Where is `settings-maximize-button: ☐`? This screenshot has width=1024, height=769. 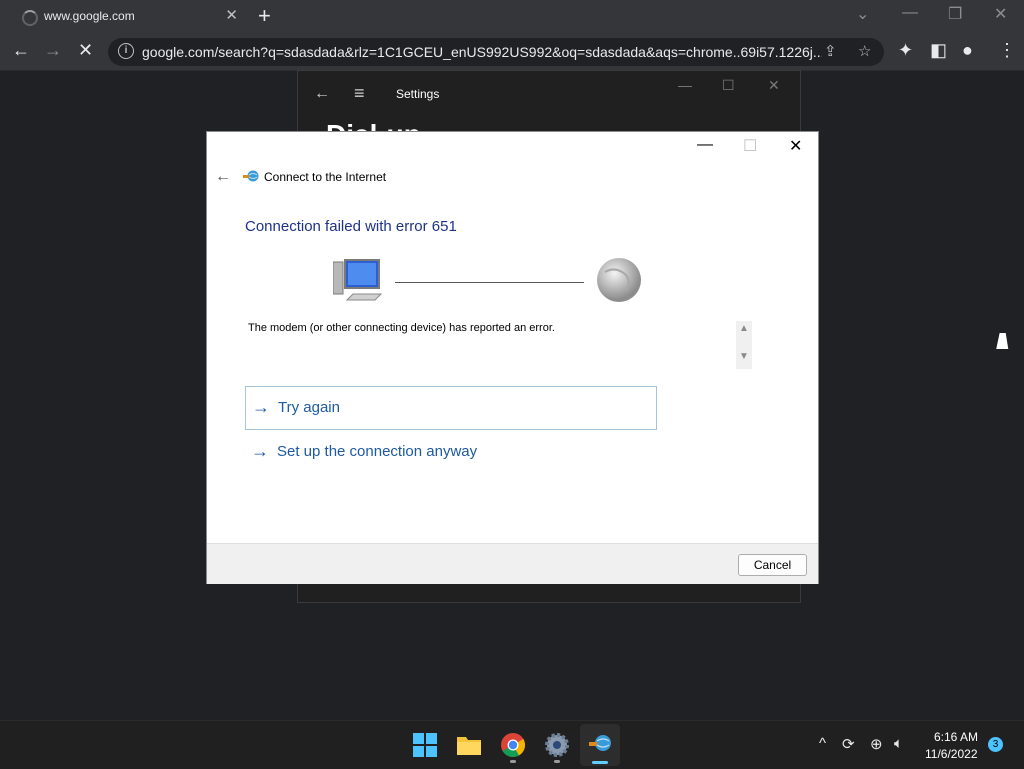 settings-maximize-button: ☐ is located at coordinates (728, 85).